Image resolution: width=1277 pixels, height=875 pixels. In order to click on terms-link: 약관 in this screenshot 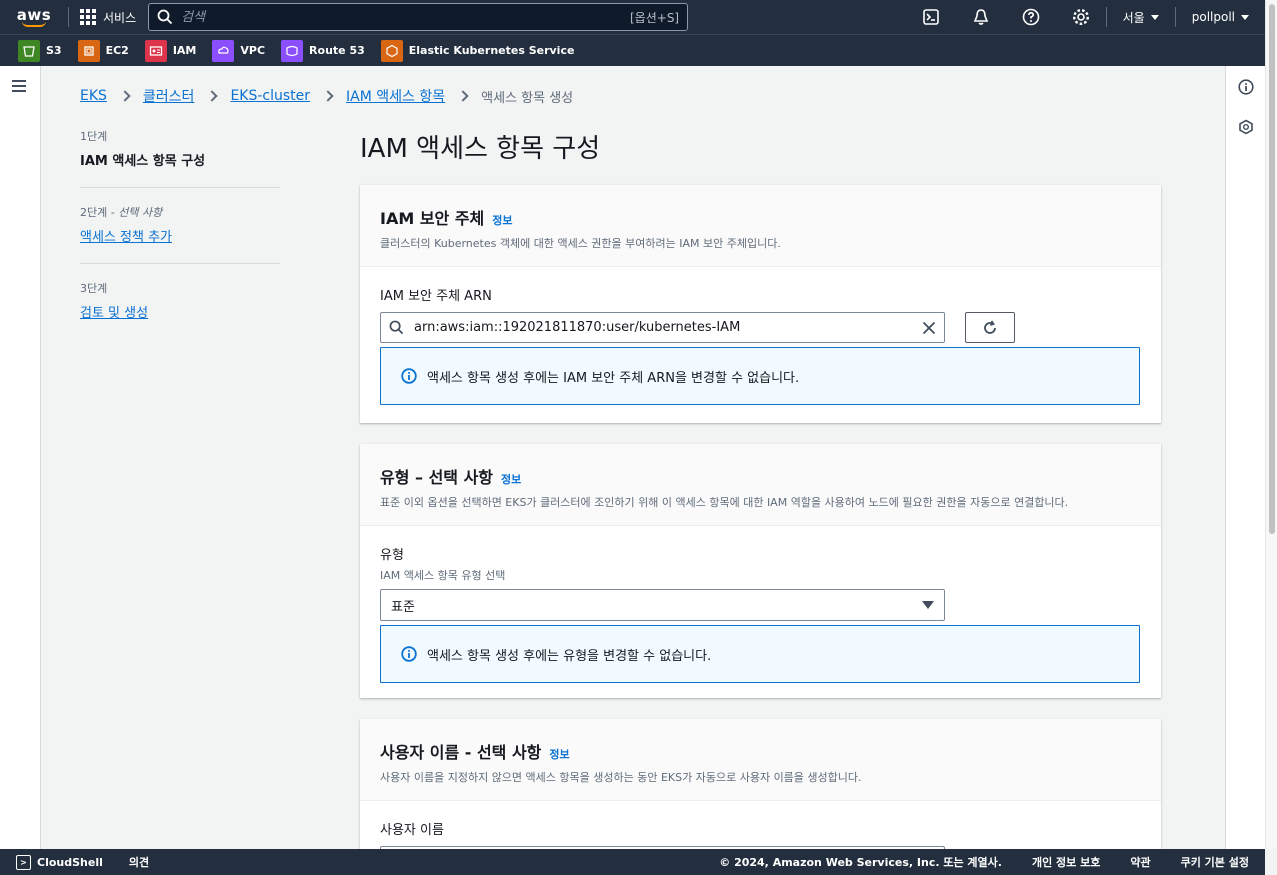, I will do `click(1140, 862)`.